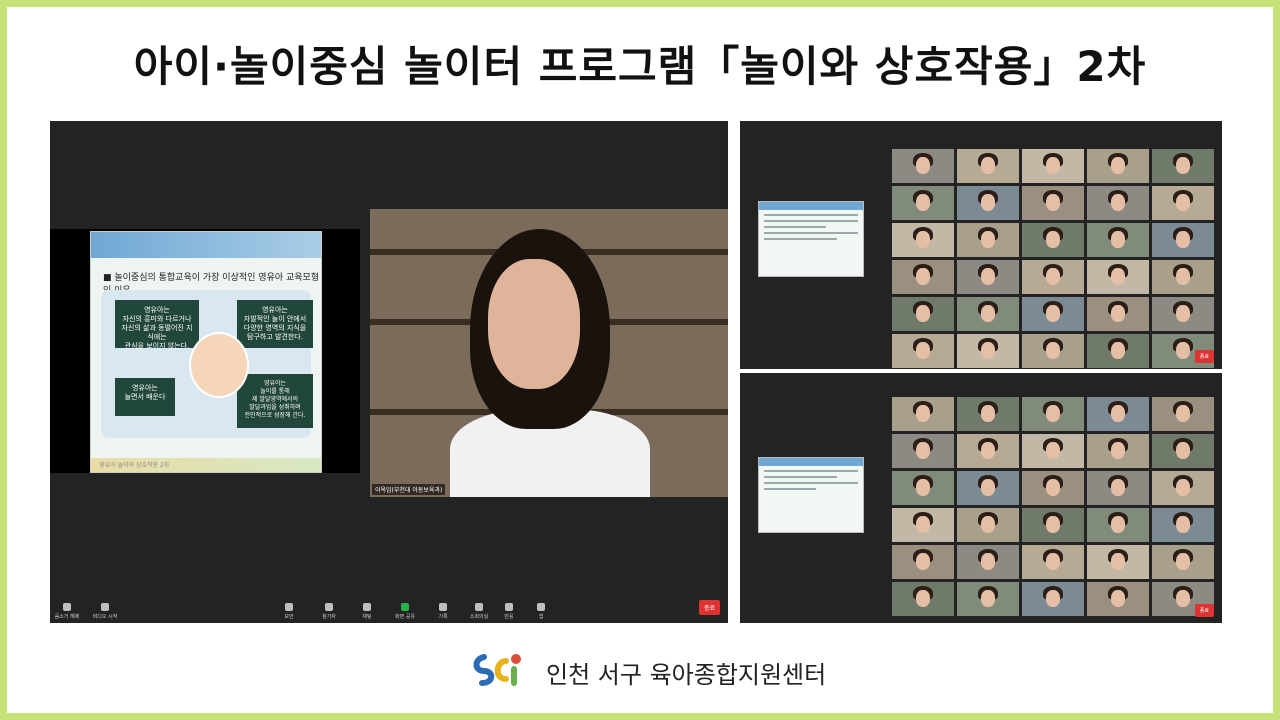 This screenshot has width=1280, height=720. I want to click on share-screen-button: 화면 공유, so click(405, 611).